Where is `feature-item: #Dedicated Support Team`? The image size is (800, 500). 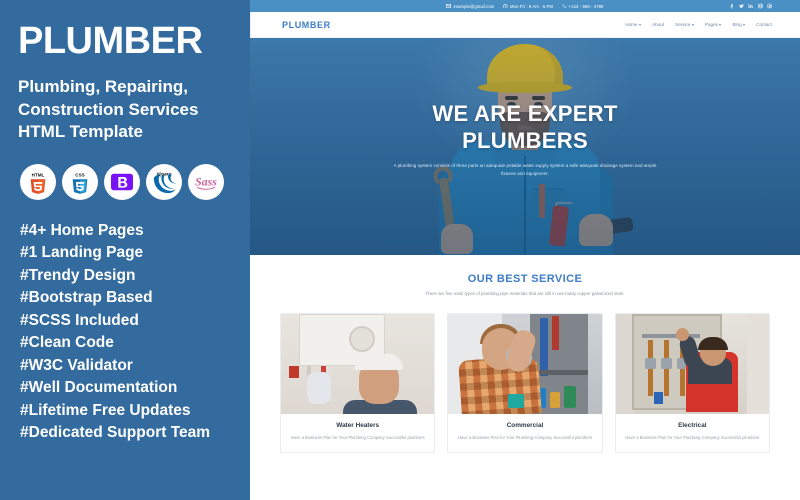
feature-item: #Dedicated Support Team is located at coordinates (115, 433).